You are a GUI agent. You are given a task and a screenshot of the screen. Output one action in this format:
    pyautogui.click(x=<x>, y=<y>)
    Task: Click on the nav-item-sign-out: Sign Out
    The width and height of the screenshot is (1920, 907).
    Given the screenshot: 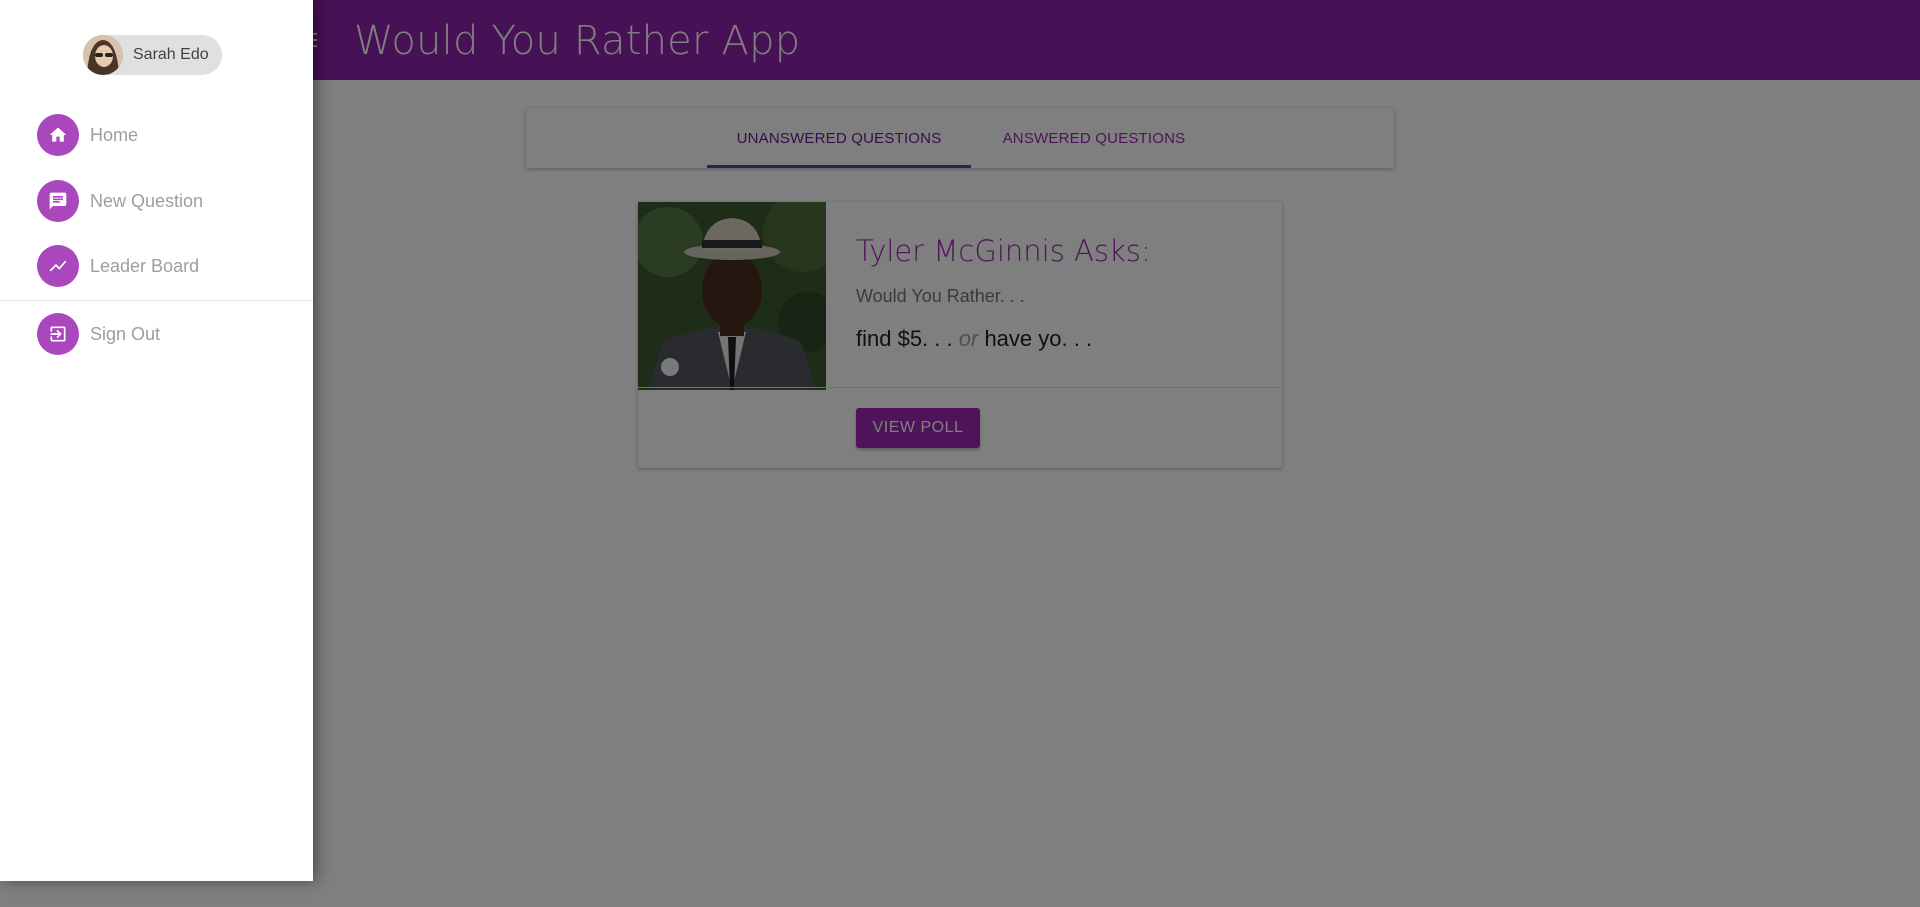 What is the action you would take?
    pyautogui.click(x=98, y=334)
    